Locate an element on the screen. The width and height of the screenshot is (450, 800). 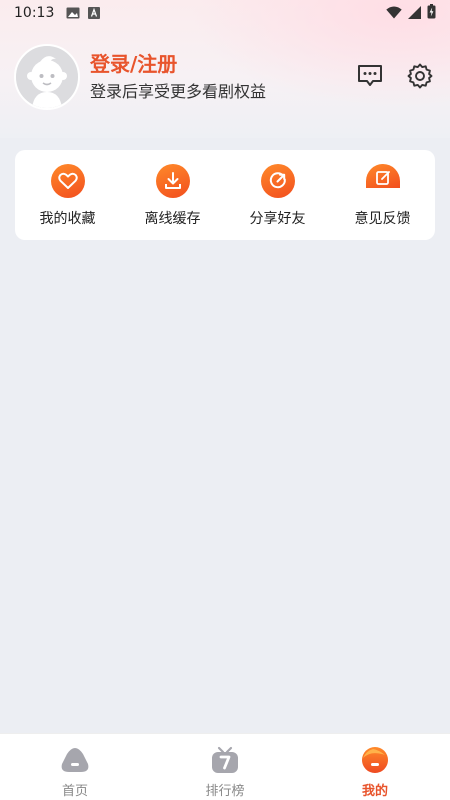
action-share-friends: 分享好友 is located at coordinates (277, 195).